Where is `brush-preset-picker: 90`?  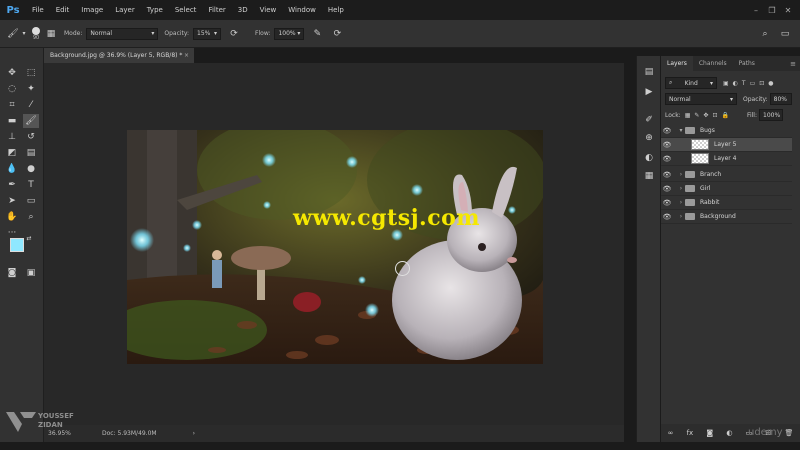 brush-preset-picker: 90 is located at coordinates (36, 33).